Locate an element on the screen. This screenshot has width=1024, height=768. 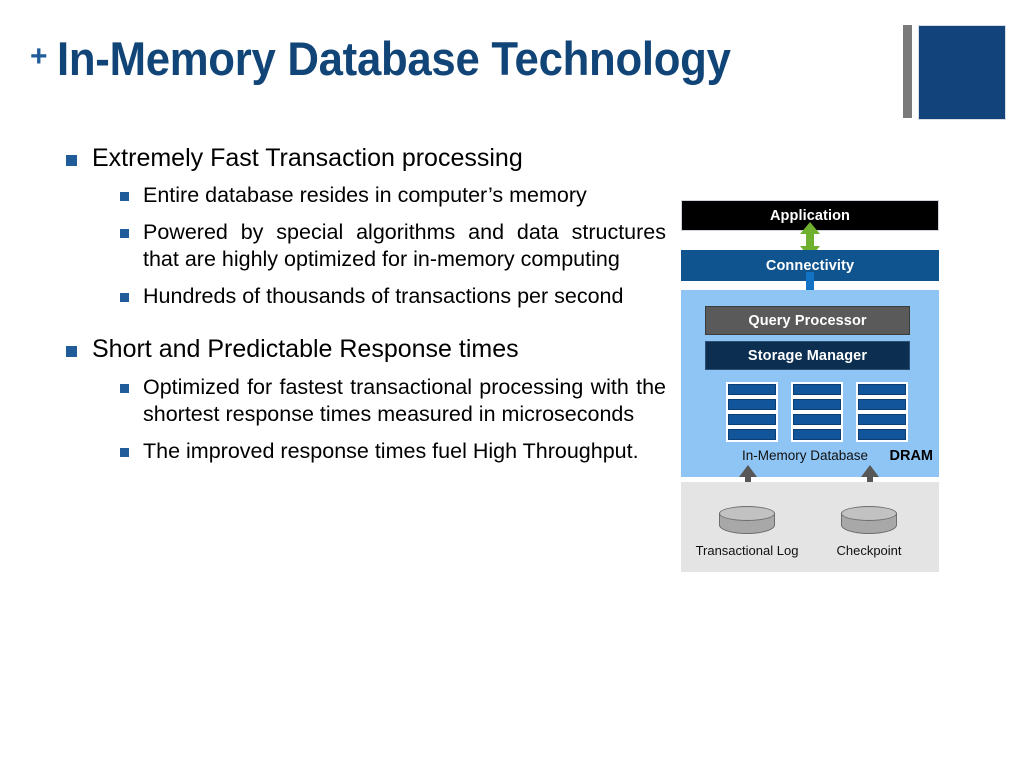
transactional-log-store: Transactional Log is located at coordinates (747, 532).